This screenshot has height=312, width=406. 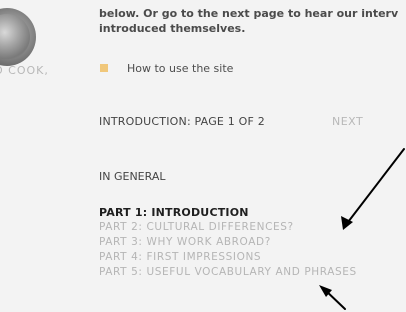 I want to click on annotation-arrows, so click(x=362, y=229).